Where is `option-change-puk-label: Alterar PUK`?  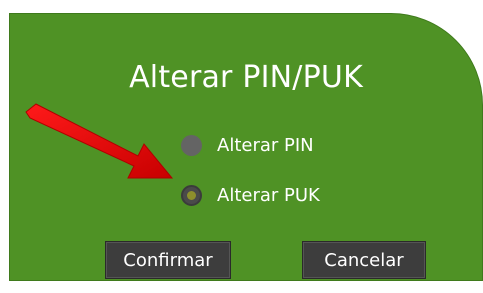 option-change-puk-label: Alterar PUK is located at coordinates (268, 195).